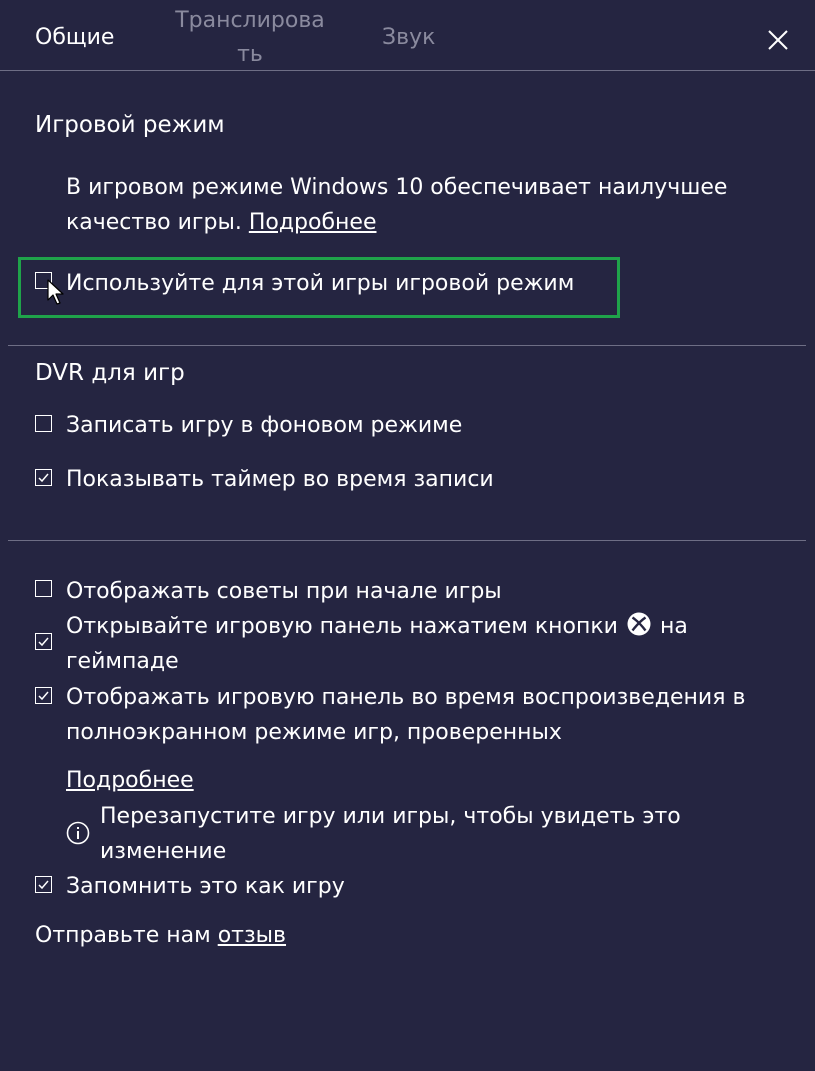 The width and height of the screenshot is (815, 1071). What do you see at coordinates (43, 423) in the screenshot?
I see `record-background-checkbox` at bounding box center [43, 423].